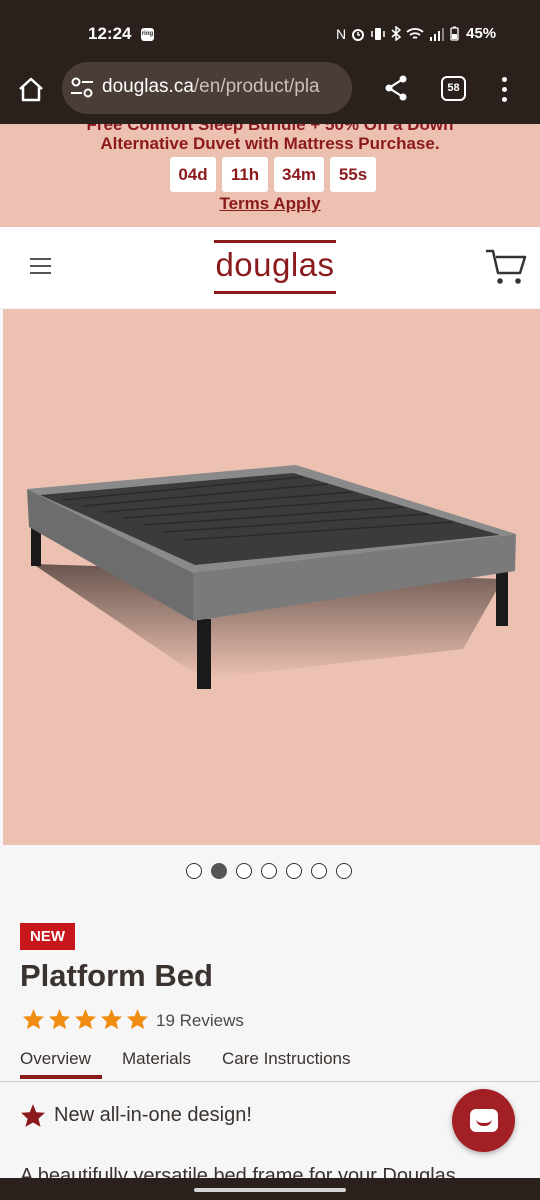  I want to click on status-time: 12:24, so click(110, 33).